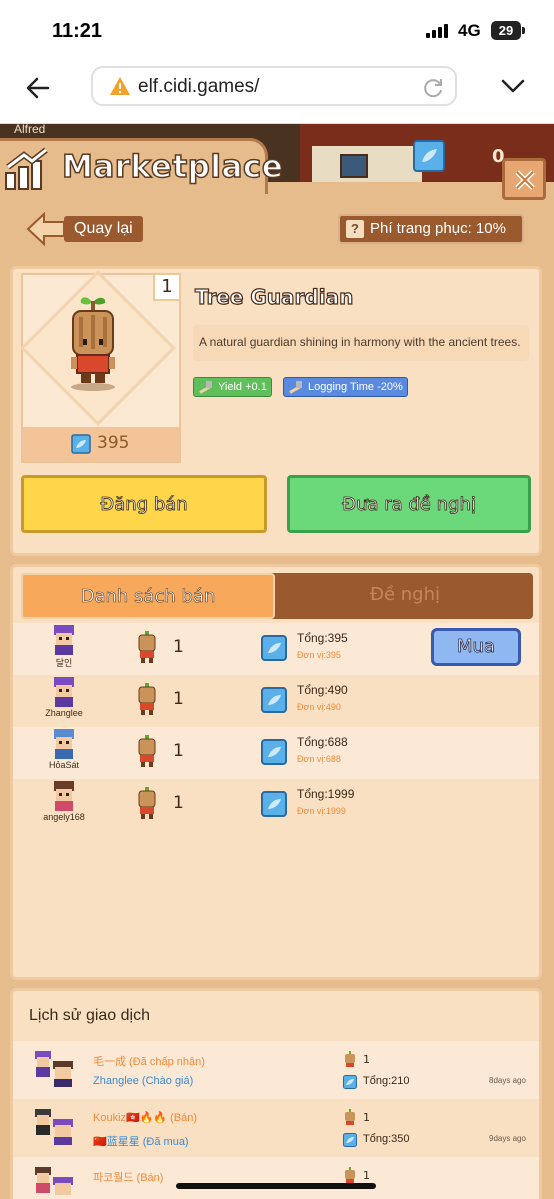 This screenshot has height=1199, width=554. I want to click on history-time: 9days ago, so click(507, 1138).